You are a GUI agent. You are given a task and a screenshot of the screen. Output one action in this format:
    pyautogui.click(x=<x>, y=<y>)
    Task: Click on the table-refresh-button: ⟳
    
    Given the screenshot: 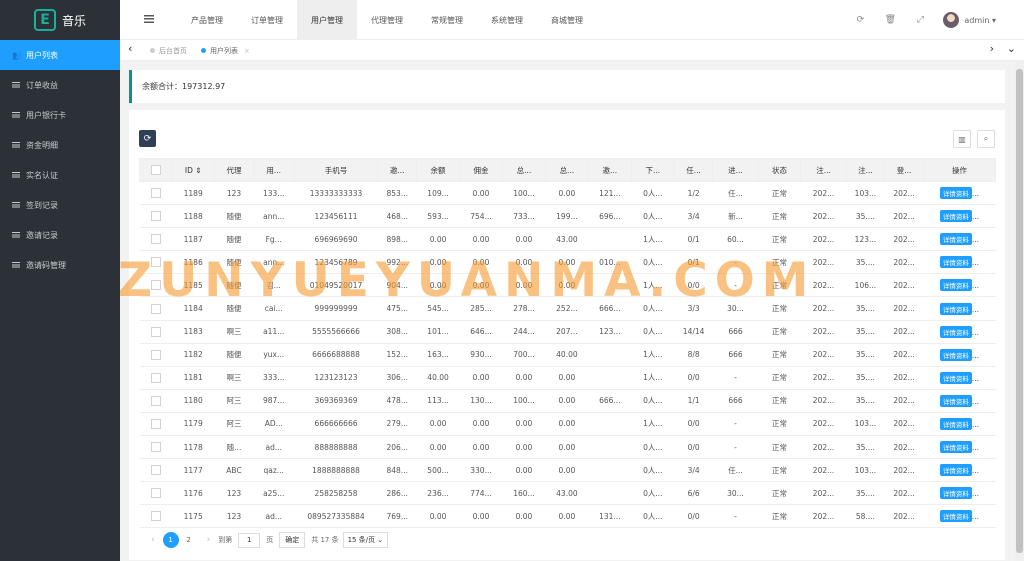 What is the action you would take?
    pyautogui.click(x=147, y=138)
    